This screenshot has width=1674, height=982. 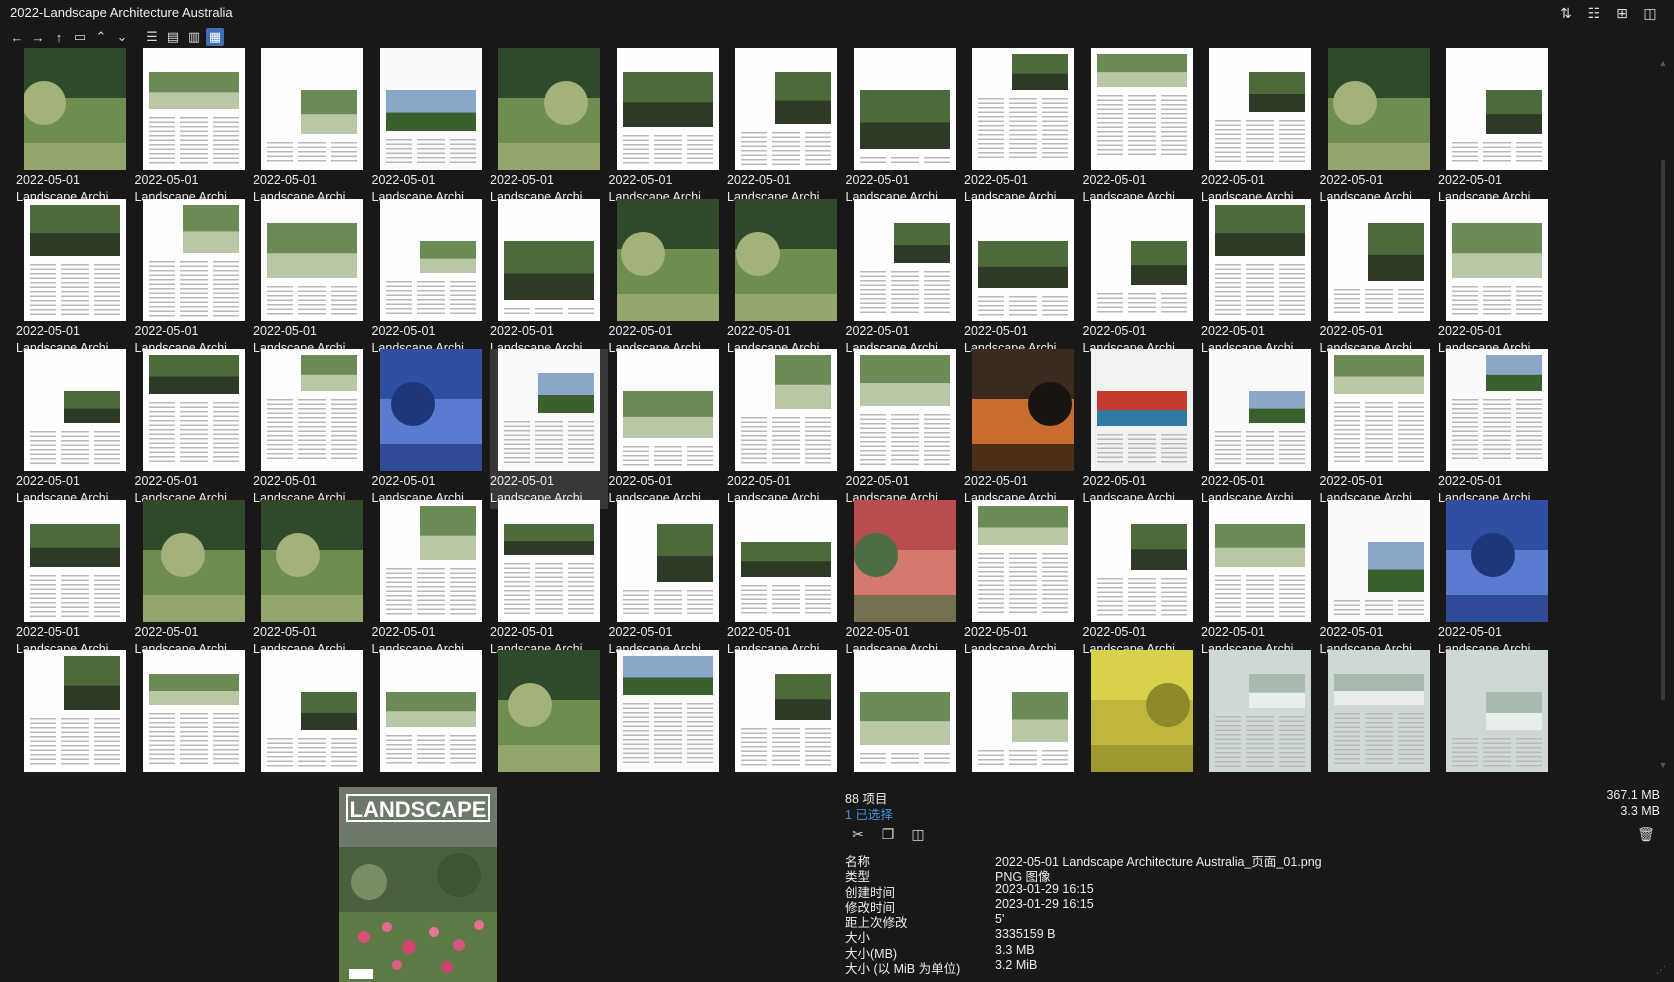 What do you see at coordinates (1594, 13) in the screenshot?
I see `tree-view-icon: ☷` at bounding box center [1594, 13].